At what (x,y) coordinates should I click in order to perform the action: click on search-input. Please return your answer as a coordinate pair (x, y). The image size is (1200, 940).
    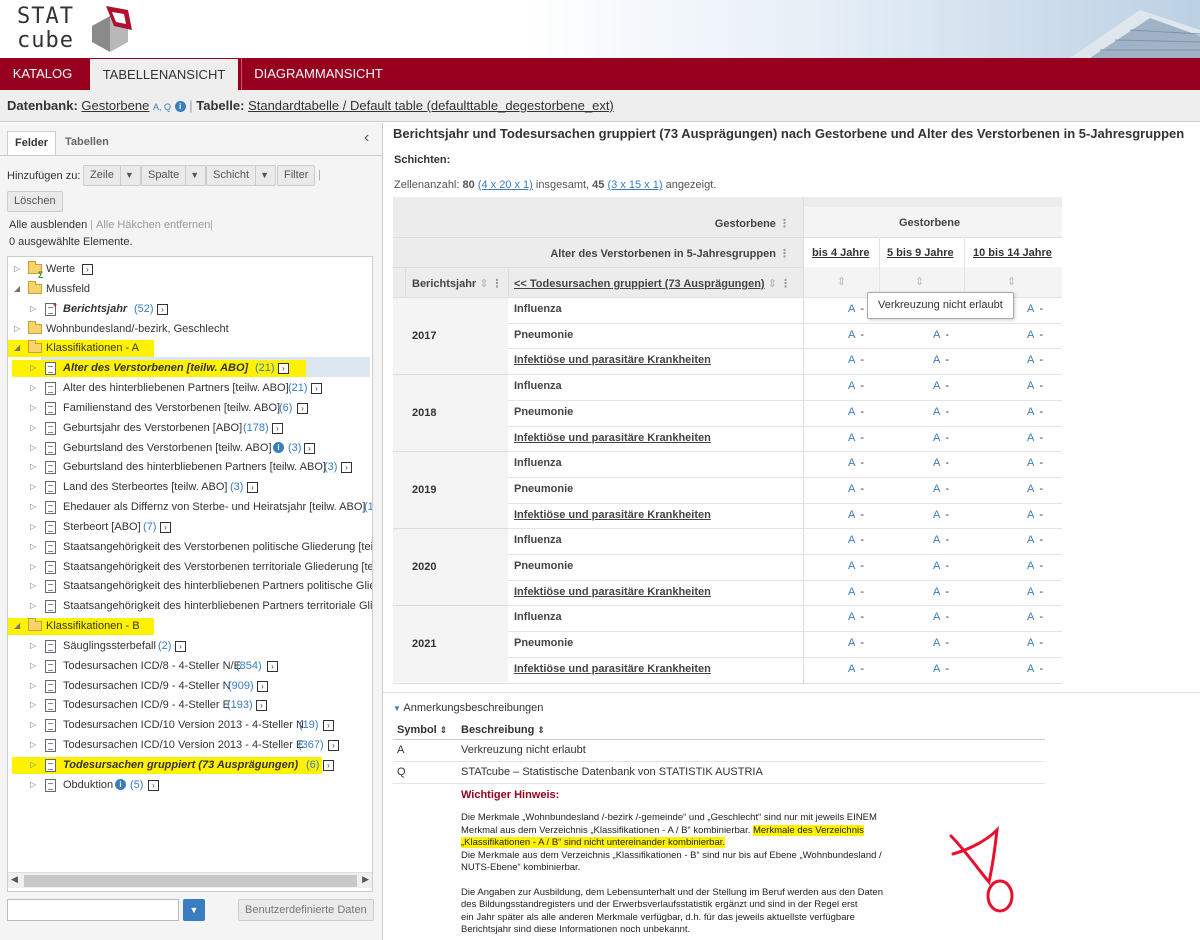
    Looking at the image, I should click on (93, 910).